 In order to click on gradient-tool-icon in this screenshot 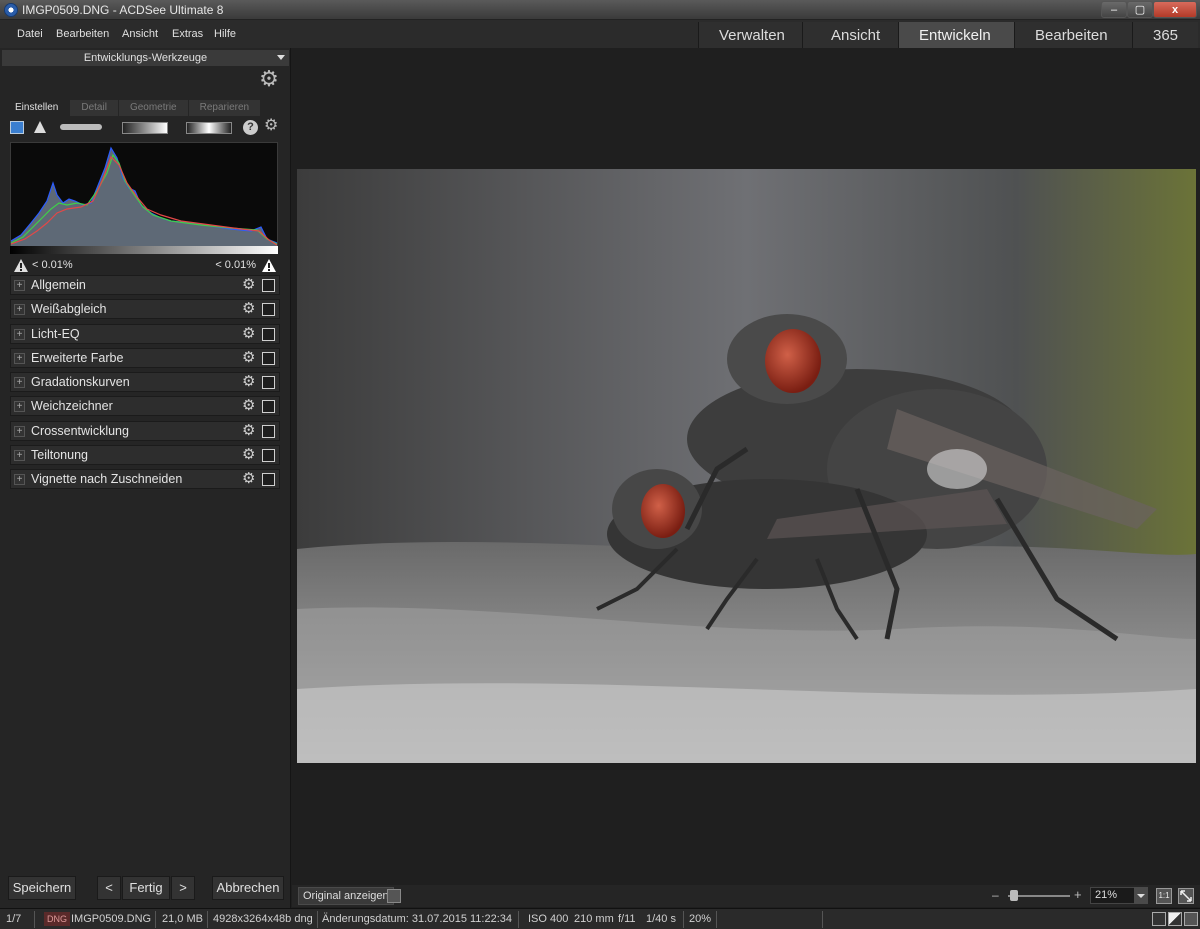, I will do `click(145, 128)`.